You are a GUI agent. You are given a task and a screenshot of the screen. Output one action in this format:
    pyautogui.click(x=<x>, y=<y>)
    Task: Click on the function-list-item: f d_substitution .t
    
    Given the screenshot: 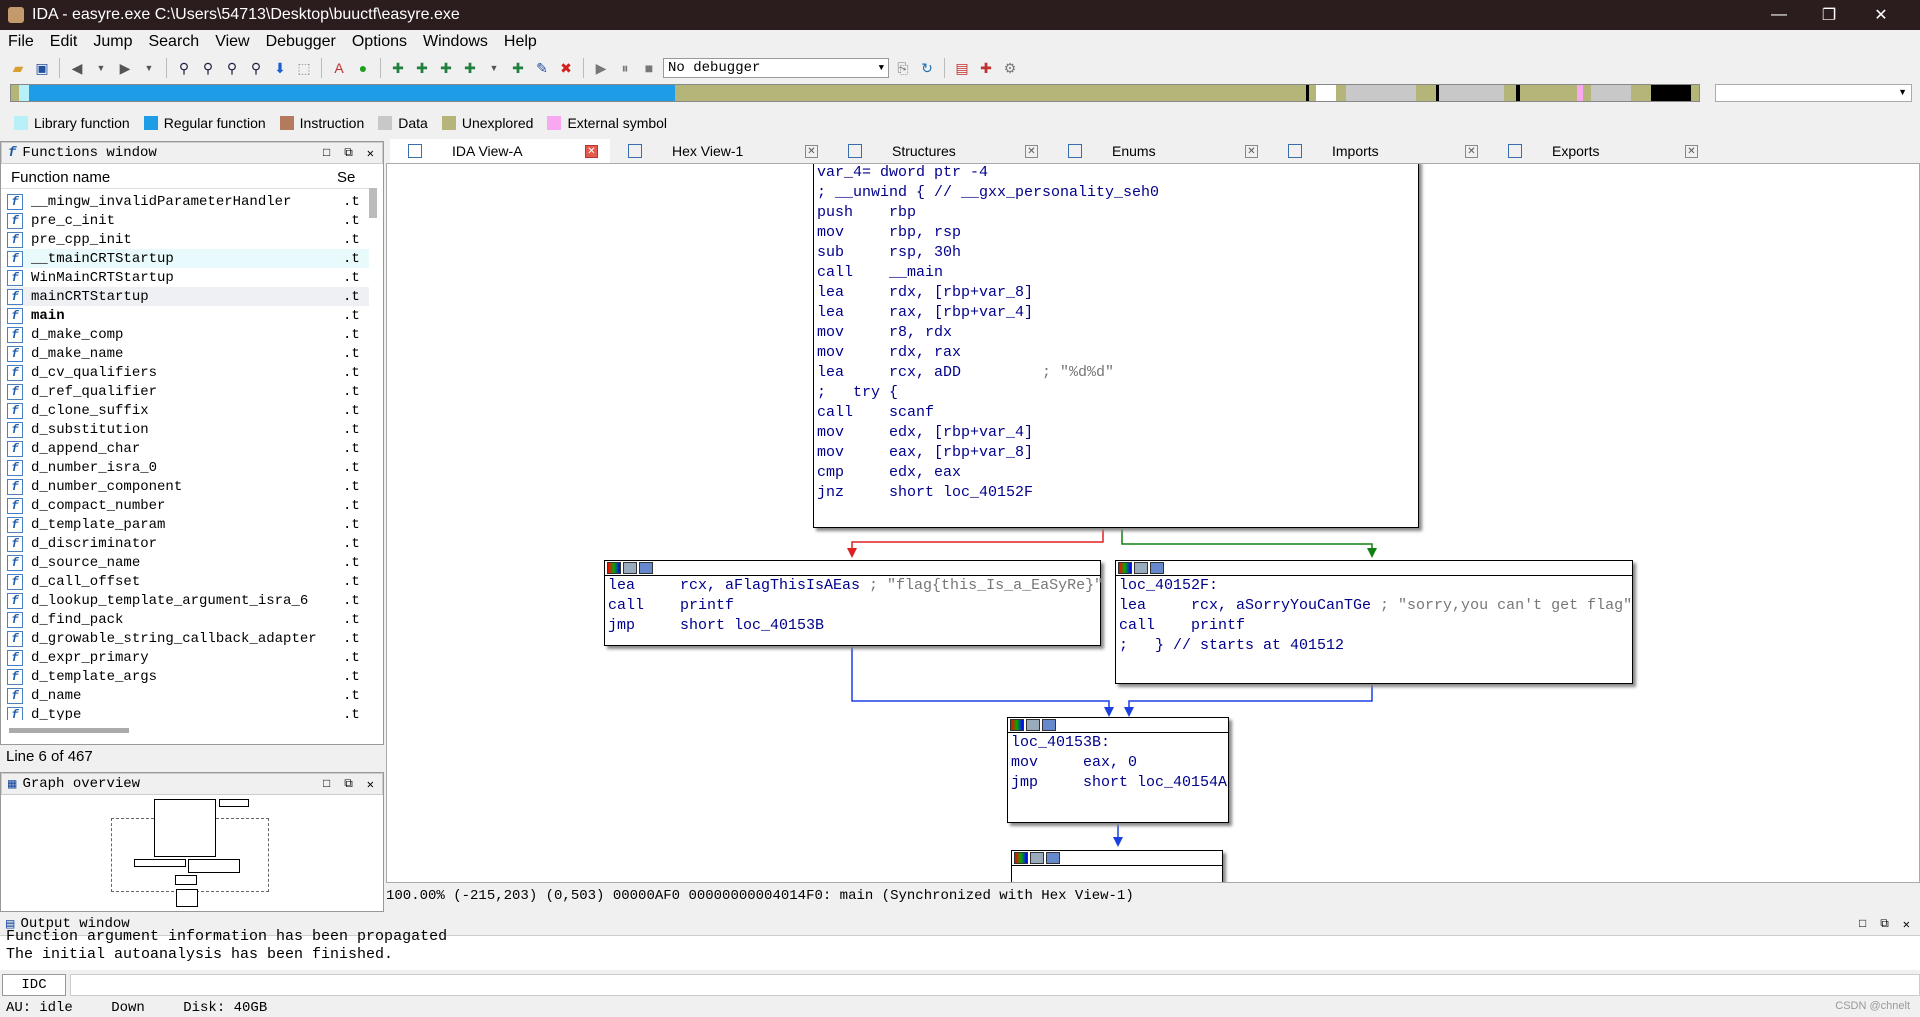 What is the action you would take?
    pyautogui.click(x=188, y=429)
    